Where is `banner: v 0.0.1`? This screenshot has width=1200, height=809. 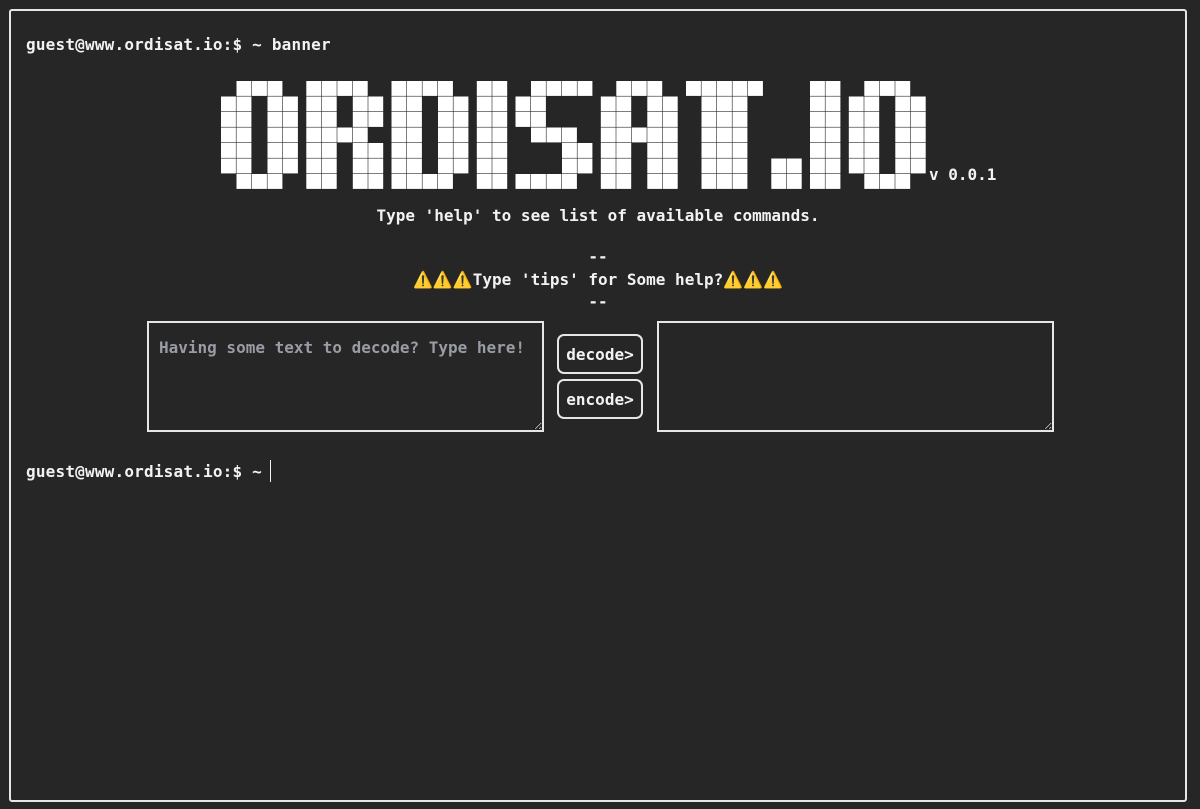
banner: v 0.0.1 is located at coordinates (598, 134).